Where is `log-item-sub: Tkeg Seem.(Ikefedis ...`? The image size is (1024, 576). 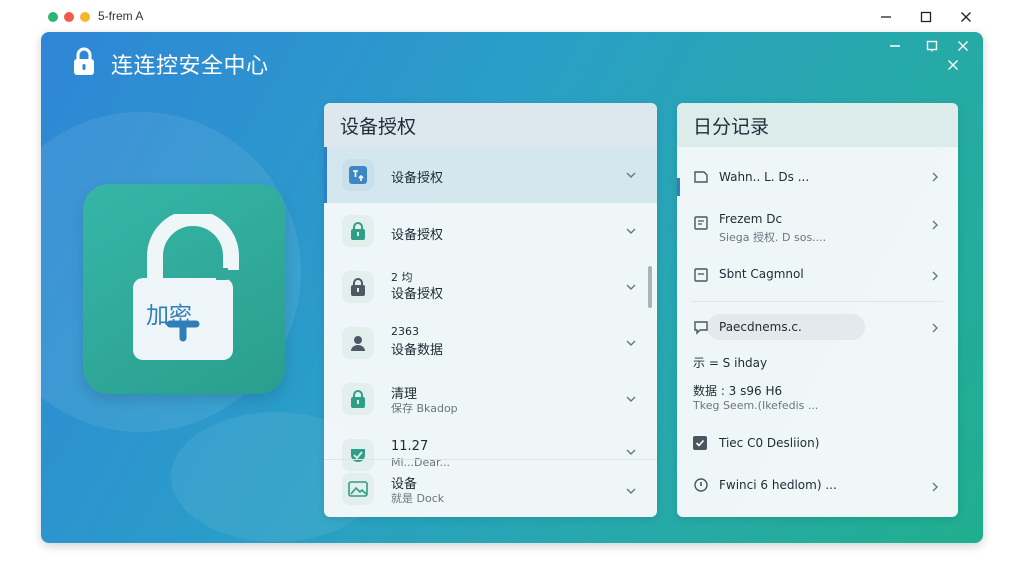
log-item-sub: Tkeg Seem.(Ikefedis ... is located at coordinates (756, 405).